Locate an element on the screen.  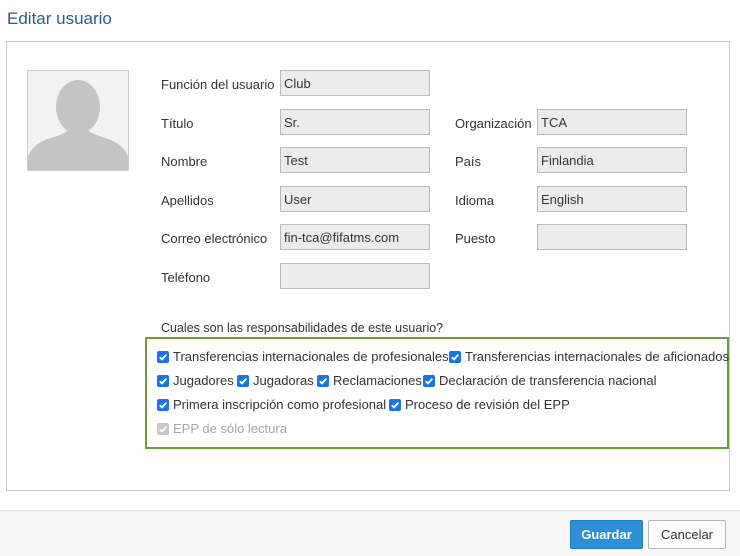
title-label: Título is located at coordinates (177, 123).